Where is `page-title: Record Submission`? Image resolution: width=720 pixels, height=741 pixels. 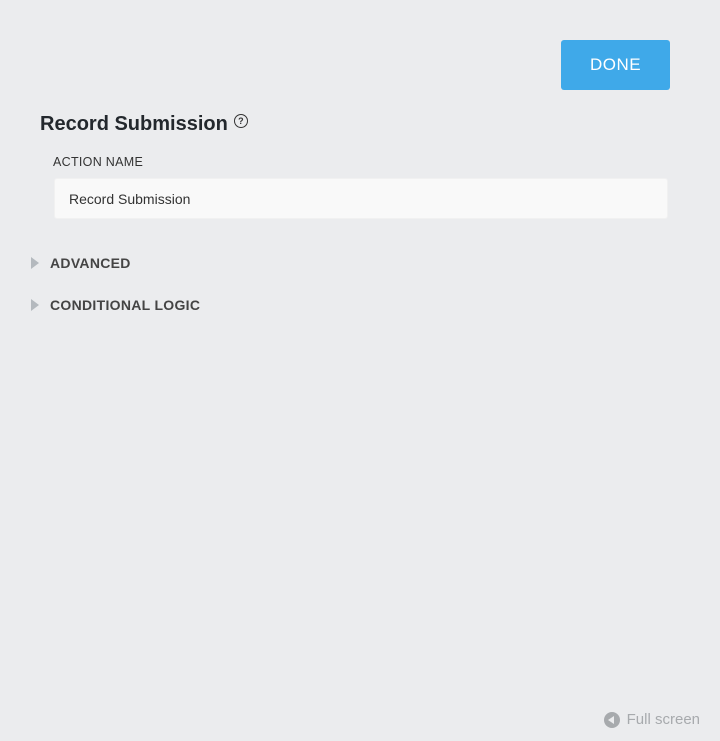 page-title: Record Submission is located at coordinates (134, 124).